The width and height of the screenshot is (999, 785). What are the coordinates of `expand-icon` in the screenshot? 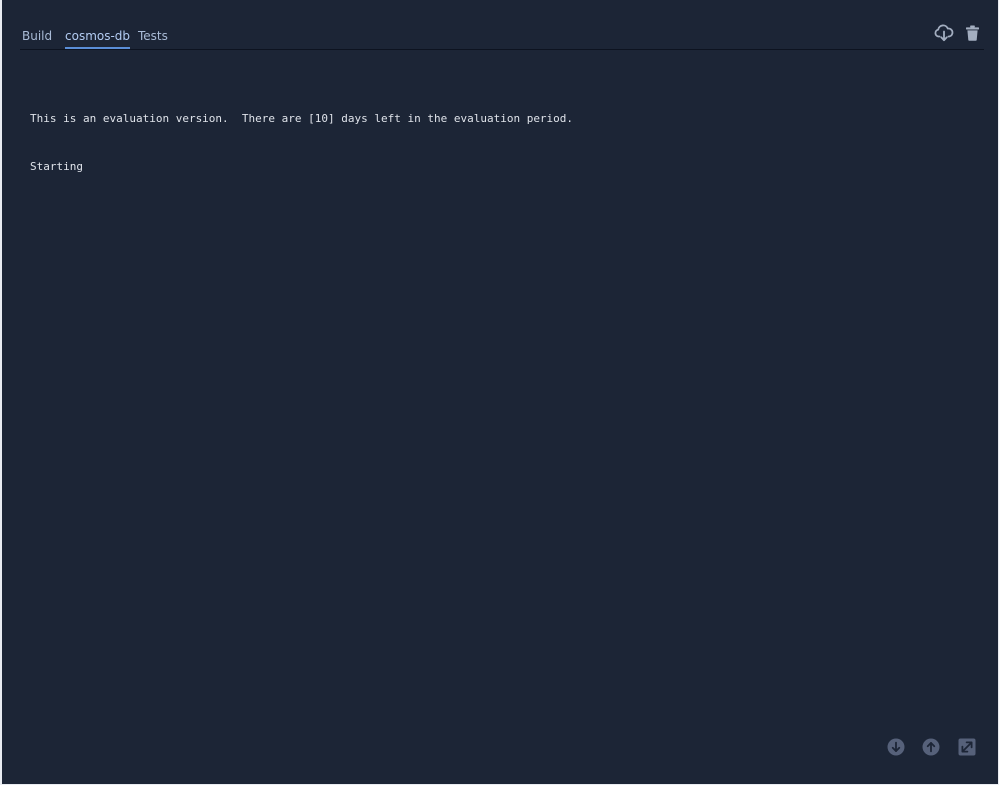 It's located at (967, 747).